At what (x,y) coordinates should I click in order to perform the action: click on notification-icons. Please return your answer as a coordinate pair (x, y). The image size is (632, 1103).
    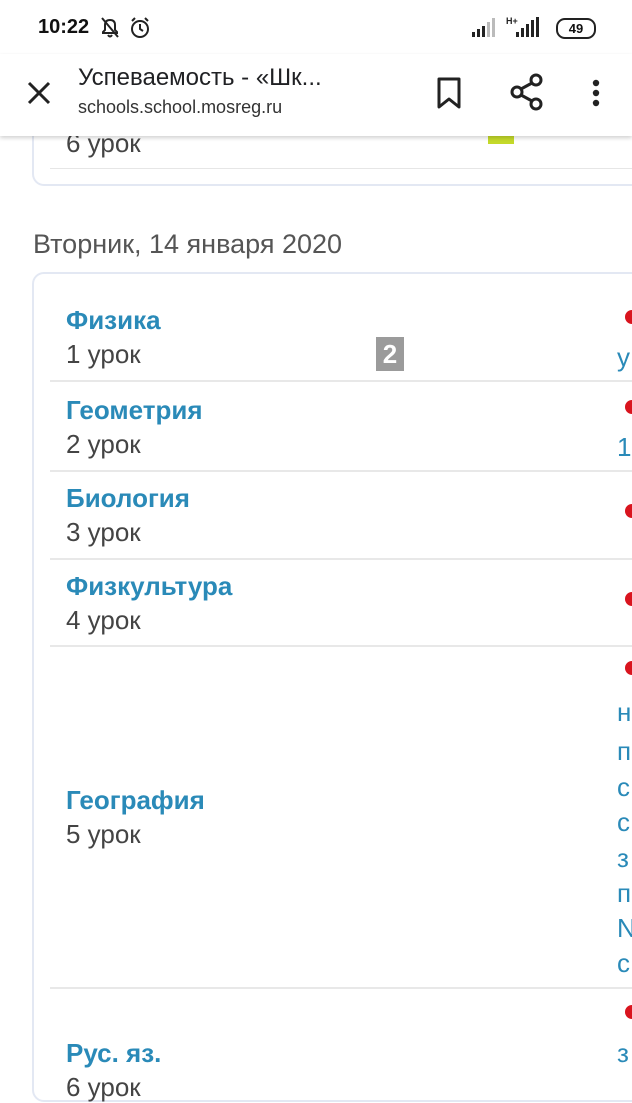
    Looking at the image, I should click on (130, 30).